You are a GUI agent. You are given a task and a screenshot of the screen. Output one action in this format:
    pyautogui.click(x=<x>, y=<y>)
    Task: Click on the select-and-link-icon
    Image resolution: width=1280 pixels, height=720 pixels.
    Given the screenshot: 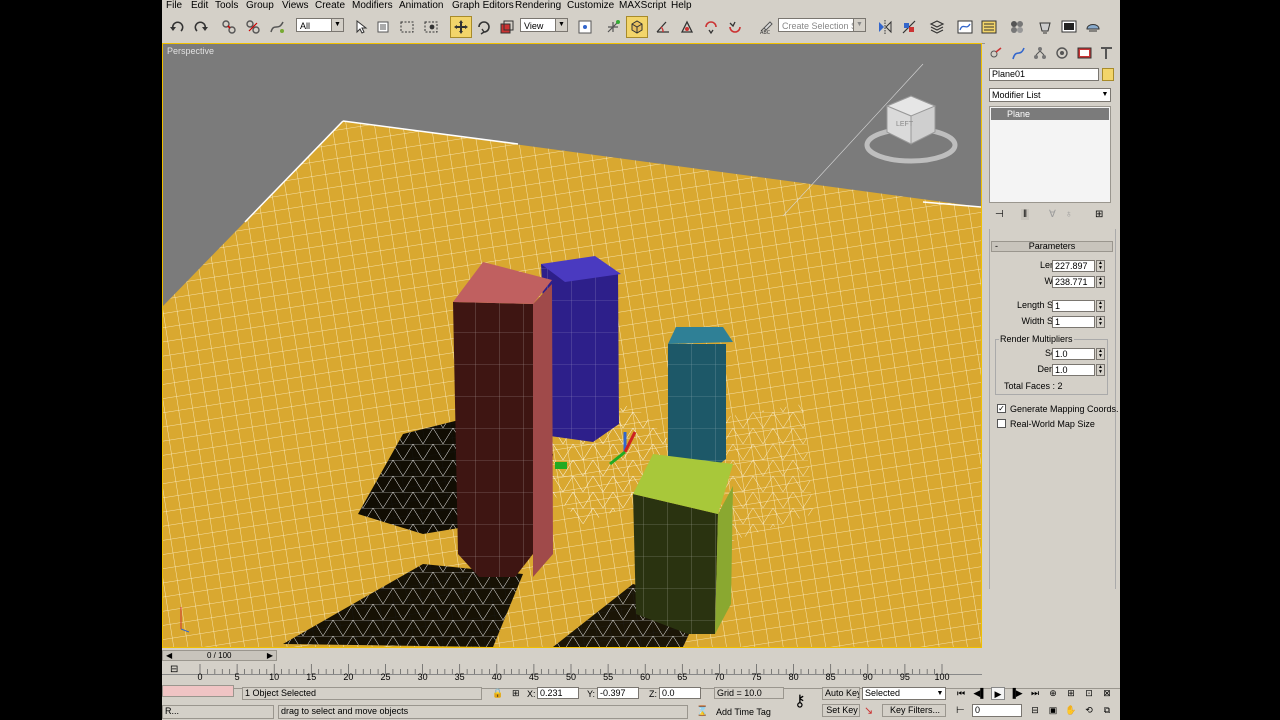 What is the action you would take?
    pyautogui.click(x=229, y=27)
    